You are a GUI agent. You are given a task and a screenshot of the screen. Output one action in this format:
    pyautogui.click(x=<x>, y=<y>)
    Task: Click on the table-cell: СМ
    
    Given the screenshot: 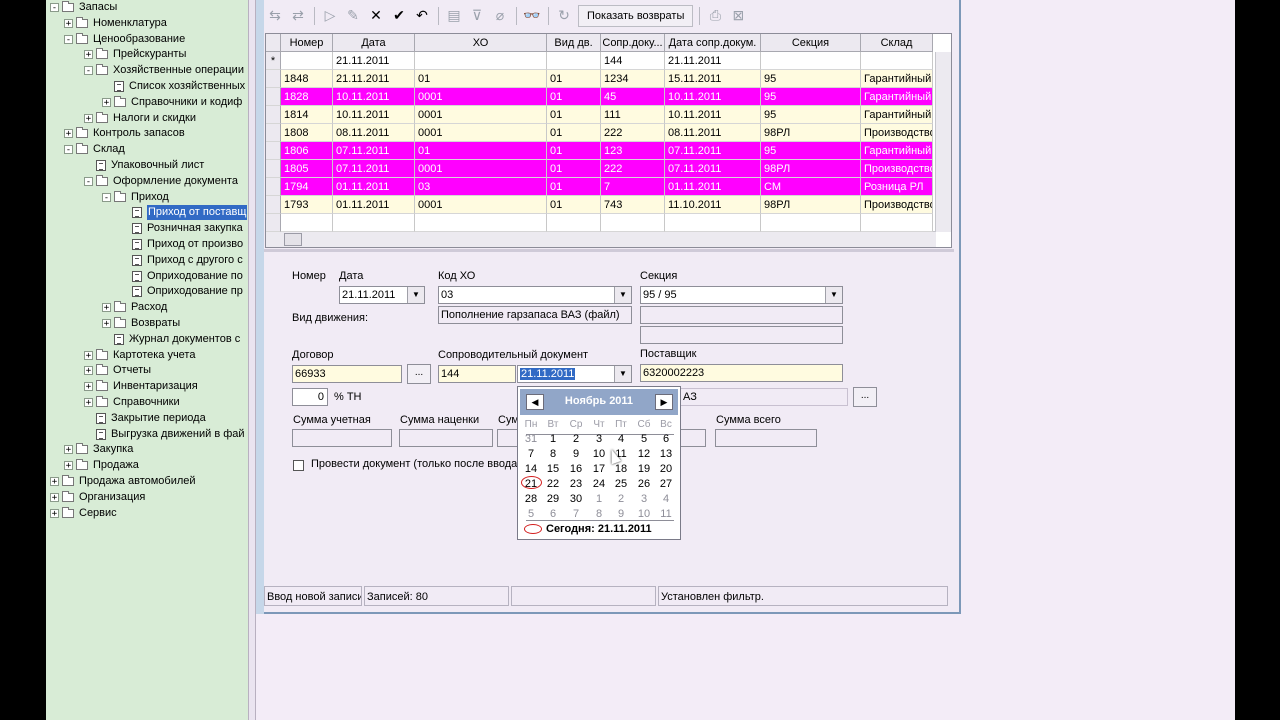 What is the action you would take?
    pyautogui.click(x=811, y=187)
    